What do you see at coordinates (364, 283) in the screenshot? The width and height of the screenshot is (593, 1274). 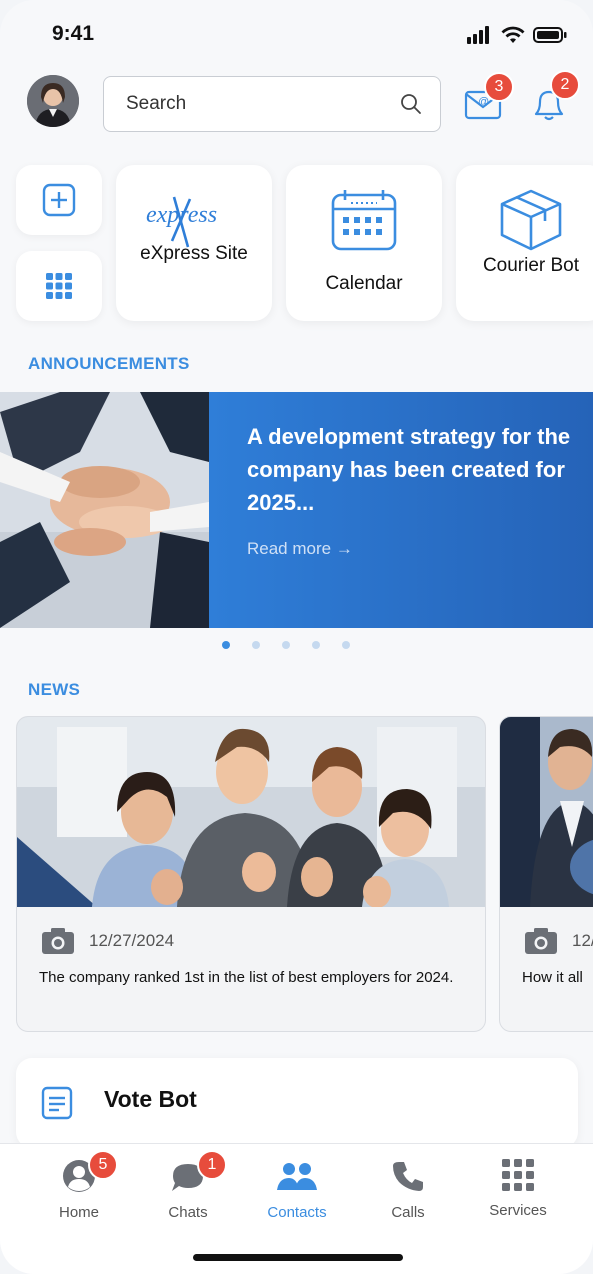 I see `app-label: Calendar` at bounding box center [364, 283].